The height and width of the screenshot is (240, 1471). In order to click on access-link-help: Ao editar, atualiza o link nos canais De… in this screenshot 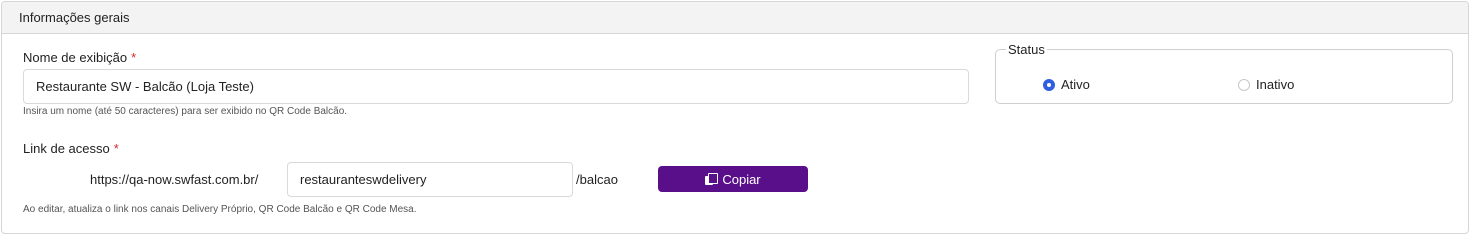, I will do `click(220, 209)`.